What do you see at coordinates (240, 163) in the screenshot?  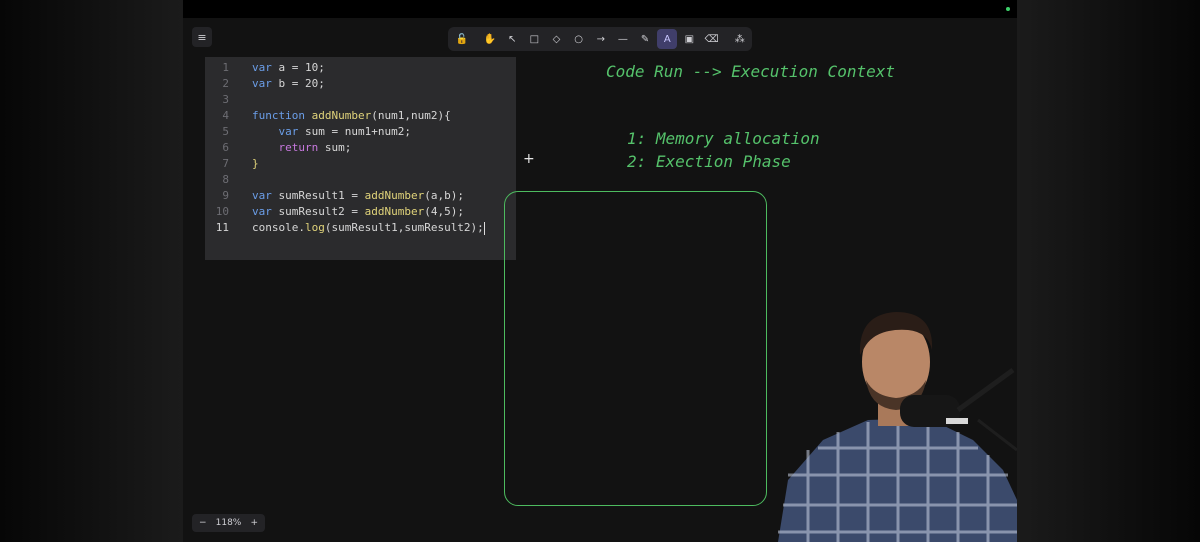 I see `code-line: 7}` at bounding box center [240, 163].